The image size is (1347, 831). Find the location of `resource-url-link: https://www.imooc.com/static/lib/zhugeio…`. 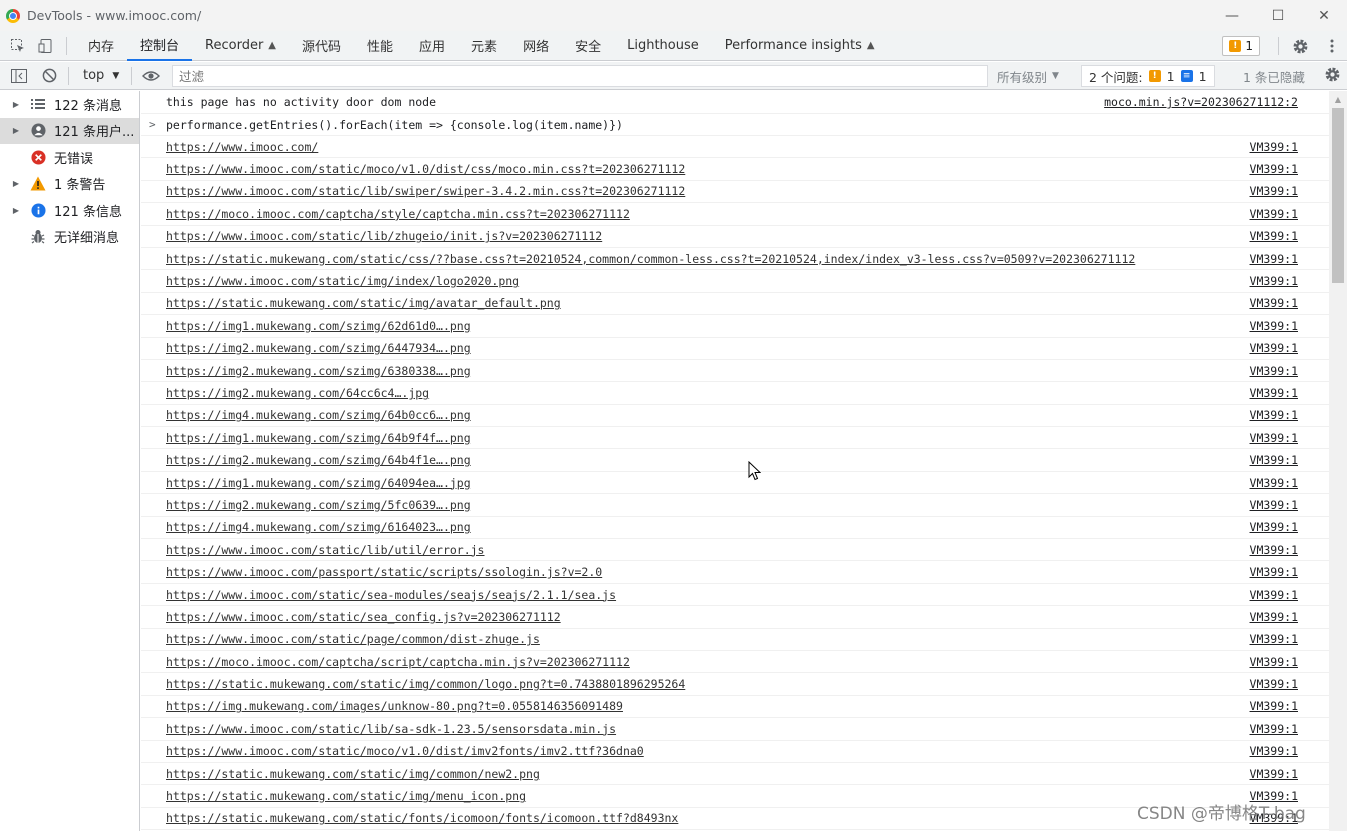

resource-url-link: https://www.imooc.com/static/lib/zhugeio… is located at coordinates (384, 236).